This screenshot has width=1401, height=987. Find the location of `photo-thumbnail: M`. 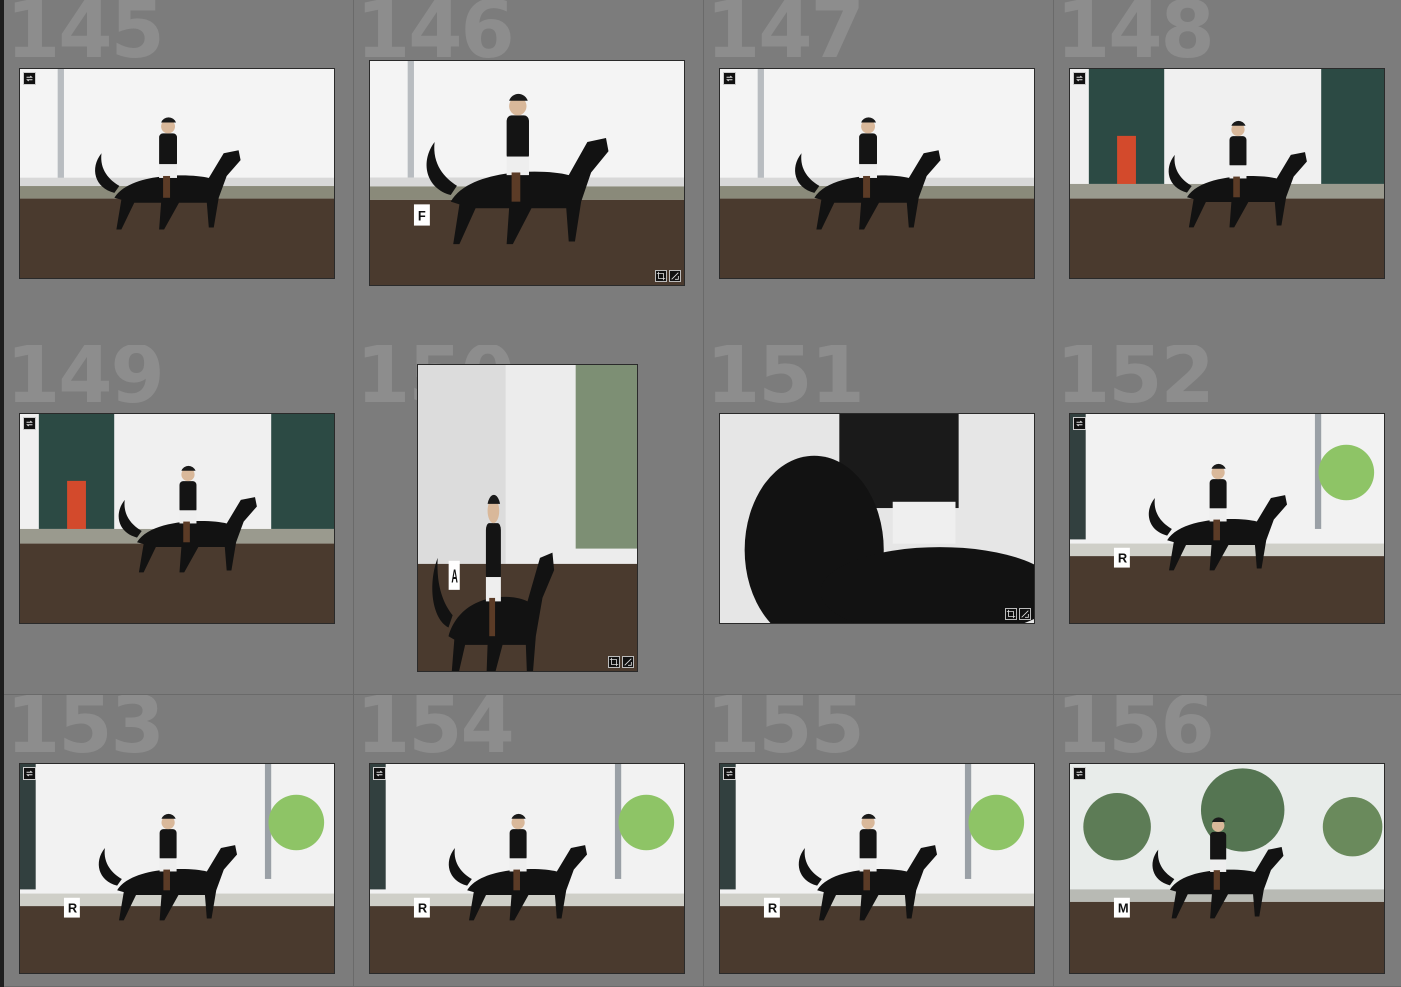

photo-thumbnail: M is located at coordinates (1227, 868).